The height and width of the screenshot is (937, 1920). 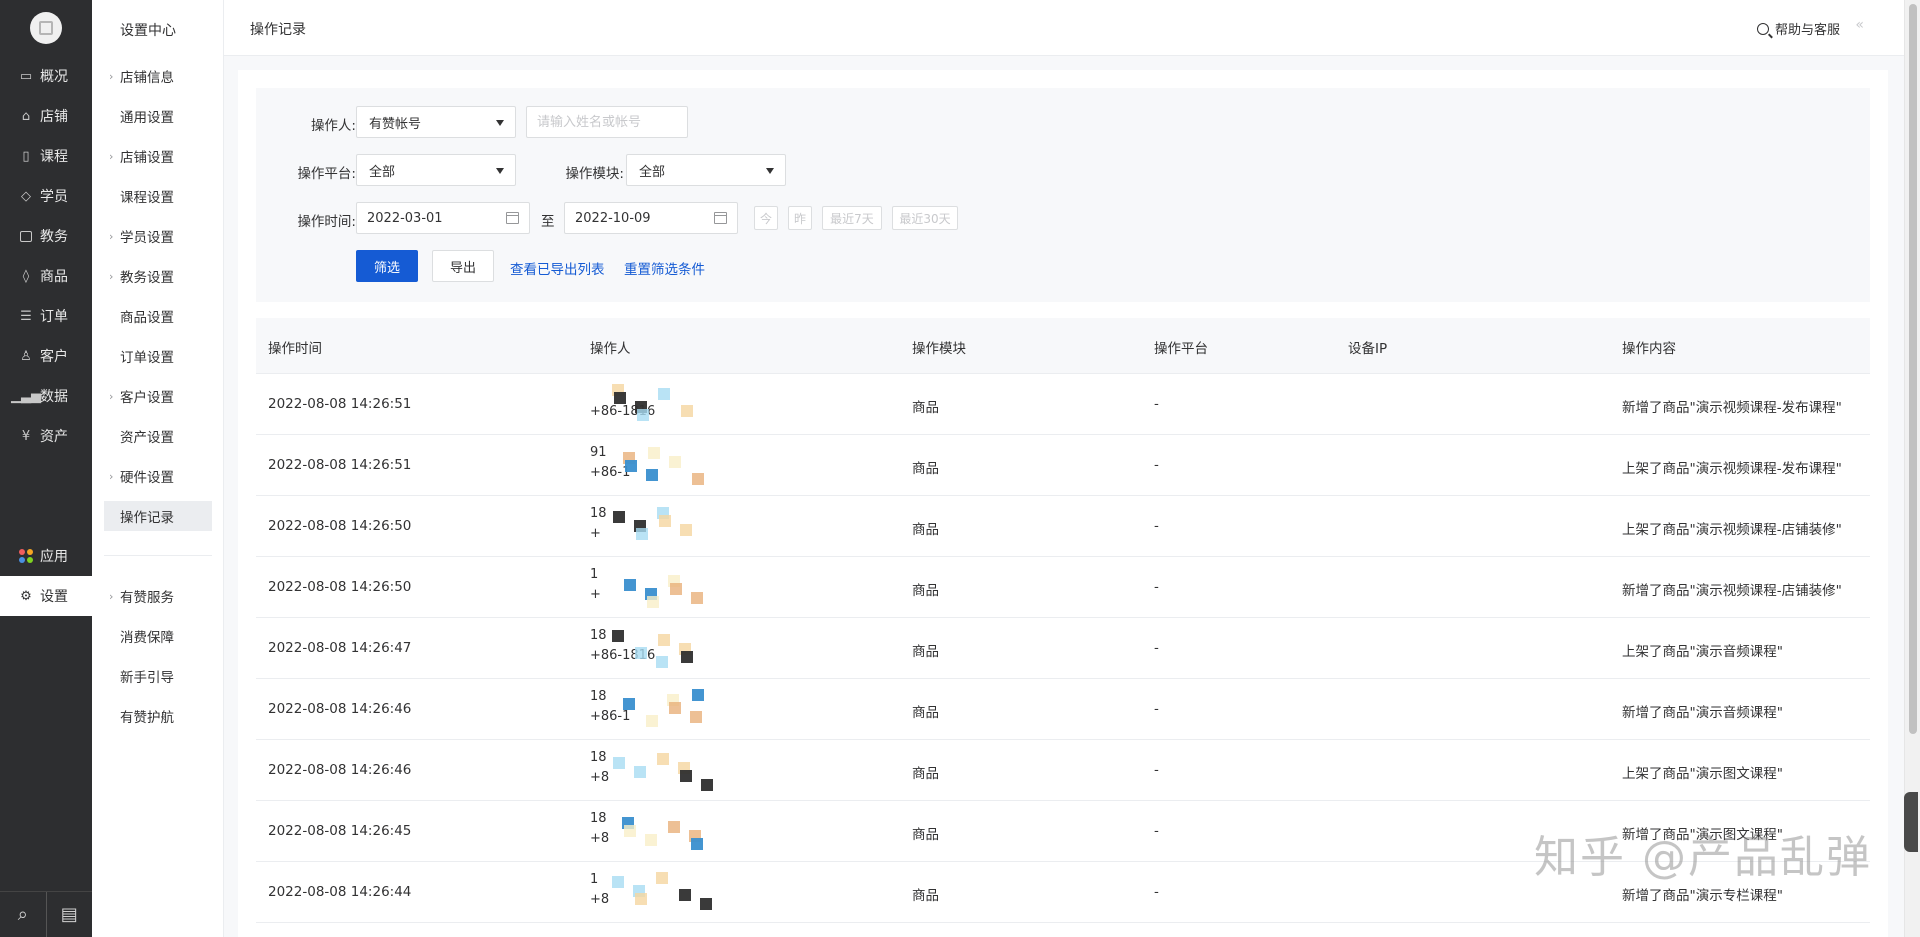 I want to click on nav-item-customer: ♙ 客户, so click(x=46, y=356).